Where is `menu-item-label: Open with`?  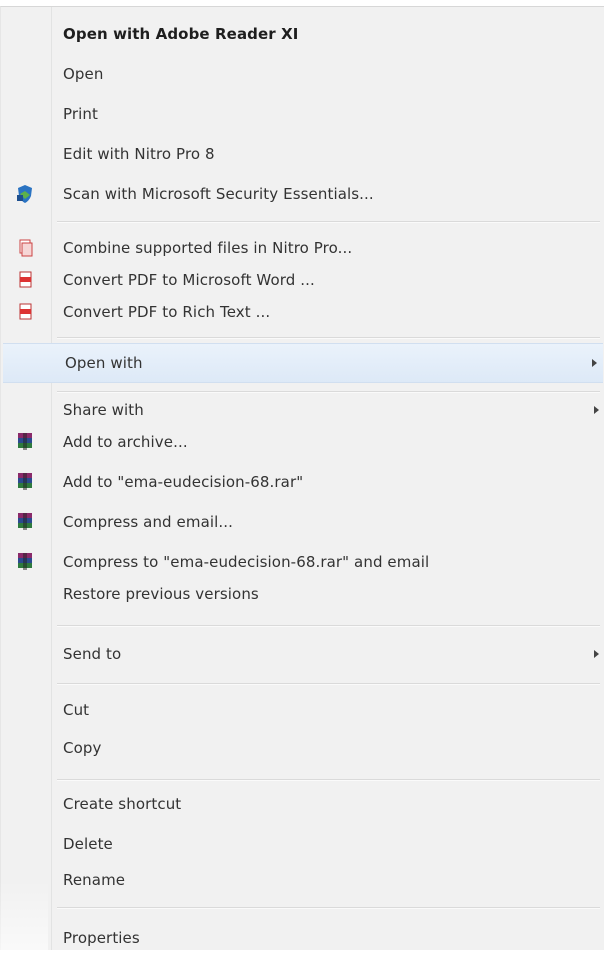
menu-item-label: Open with is located at coordinates (104, 363).